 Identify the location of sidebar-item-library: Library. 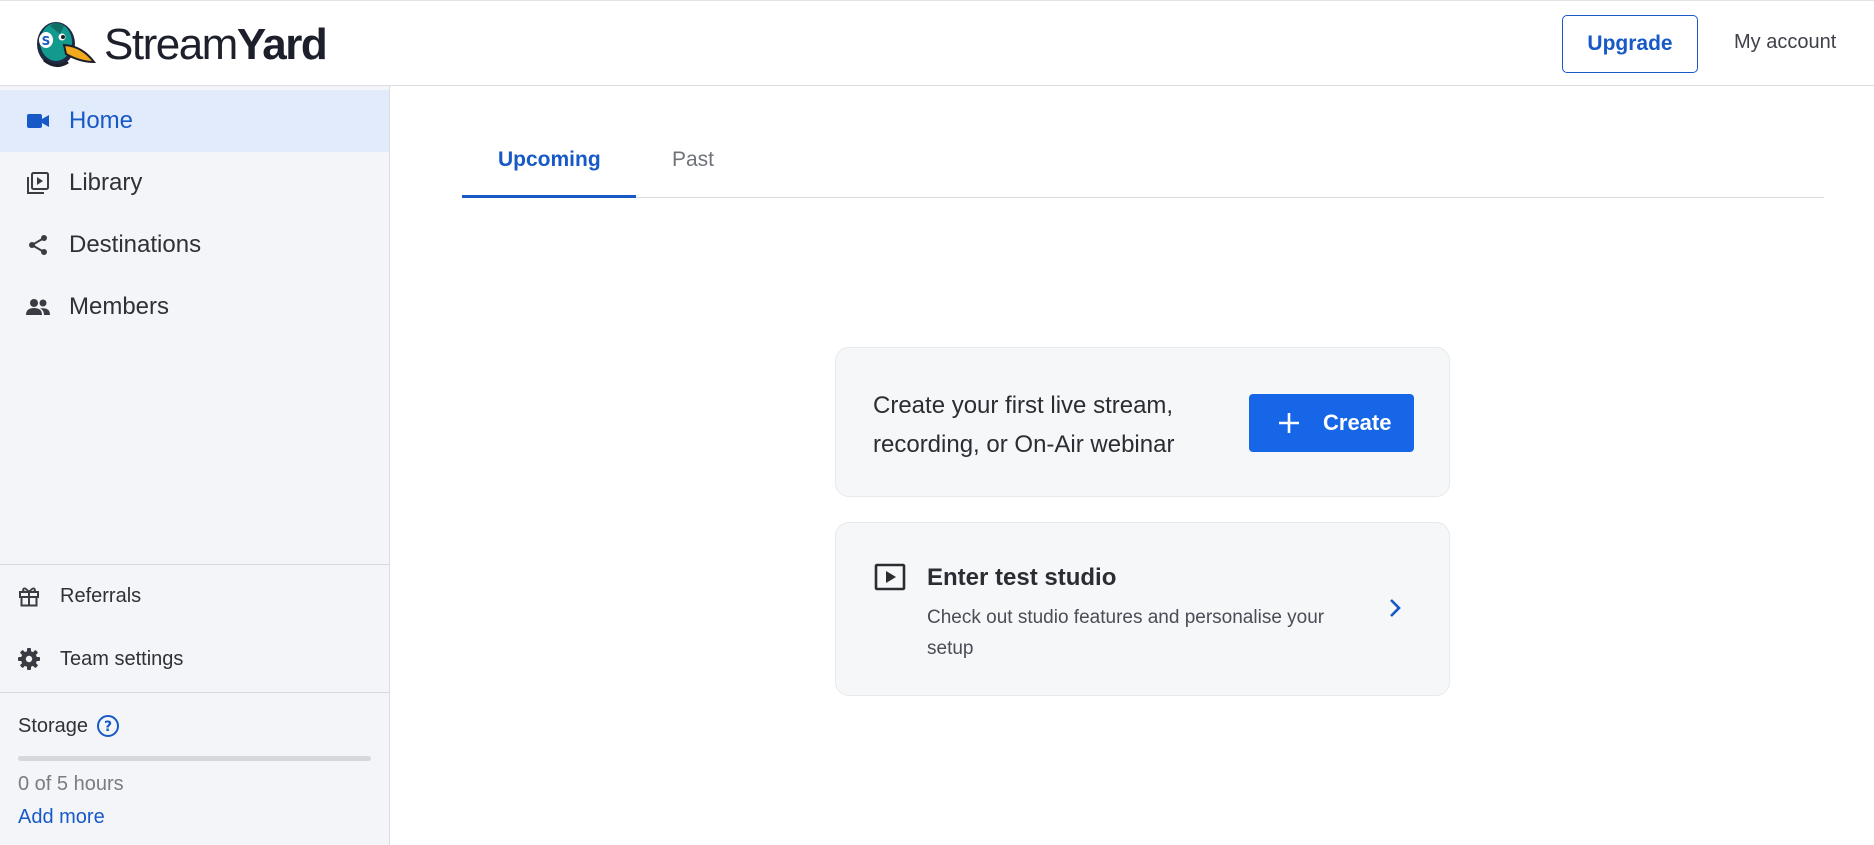
(194, 183).